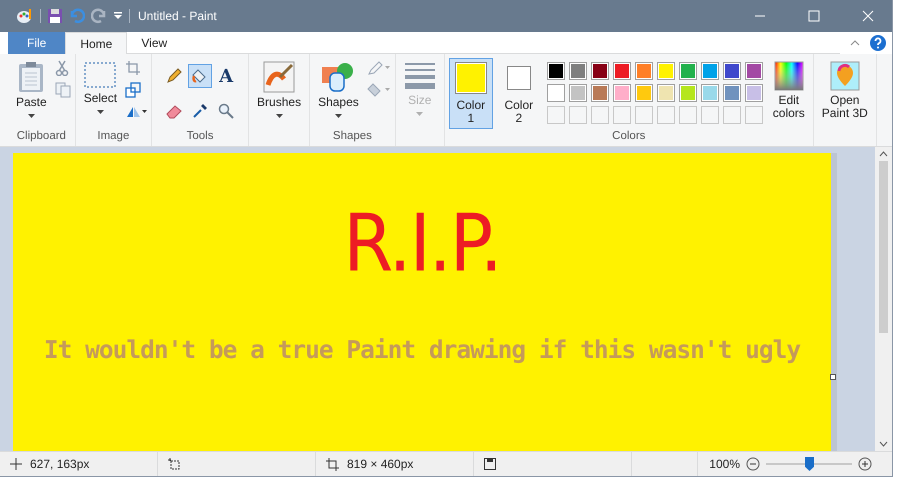 Image resolution: width=901 pixels, height=486 pixels. Describe the element at coordinates (133, 68) in the screenshot. I see `crop-icon` at that location.